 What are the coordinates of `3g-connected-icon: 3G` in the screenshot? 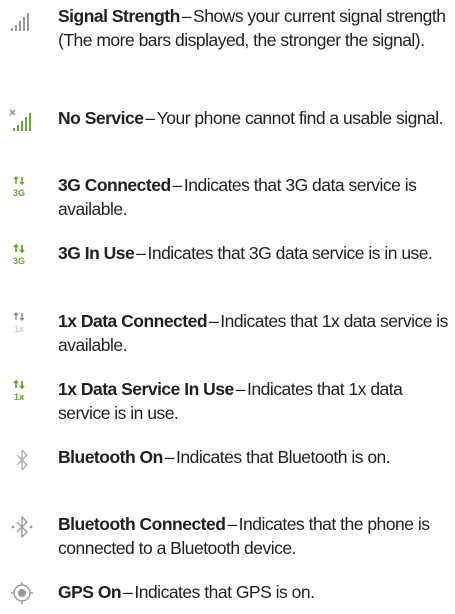 It's located at (23, 188).